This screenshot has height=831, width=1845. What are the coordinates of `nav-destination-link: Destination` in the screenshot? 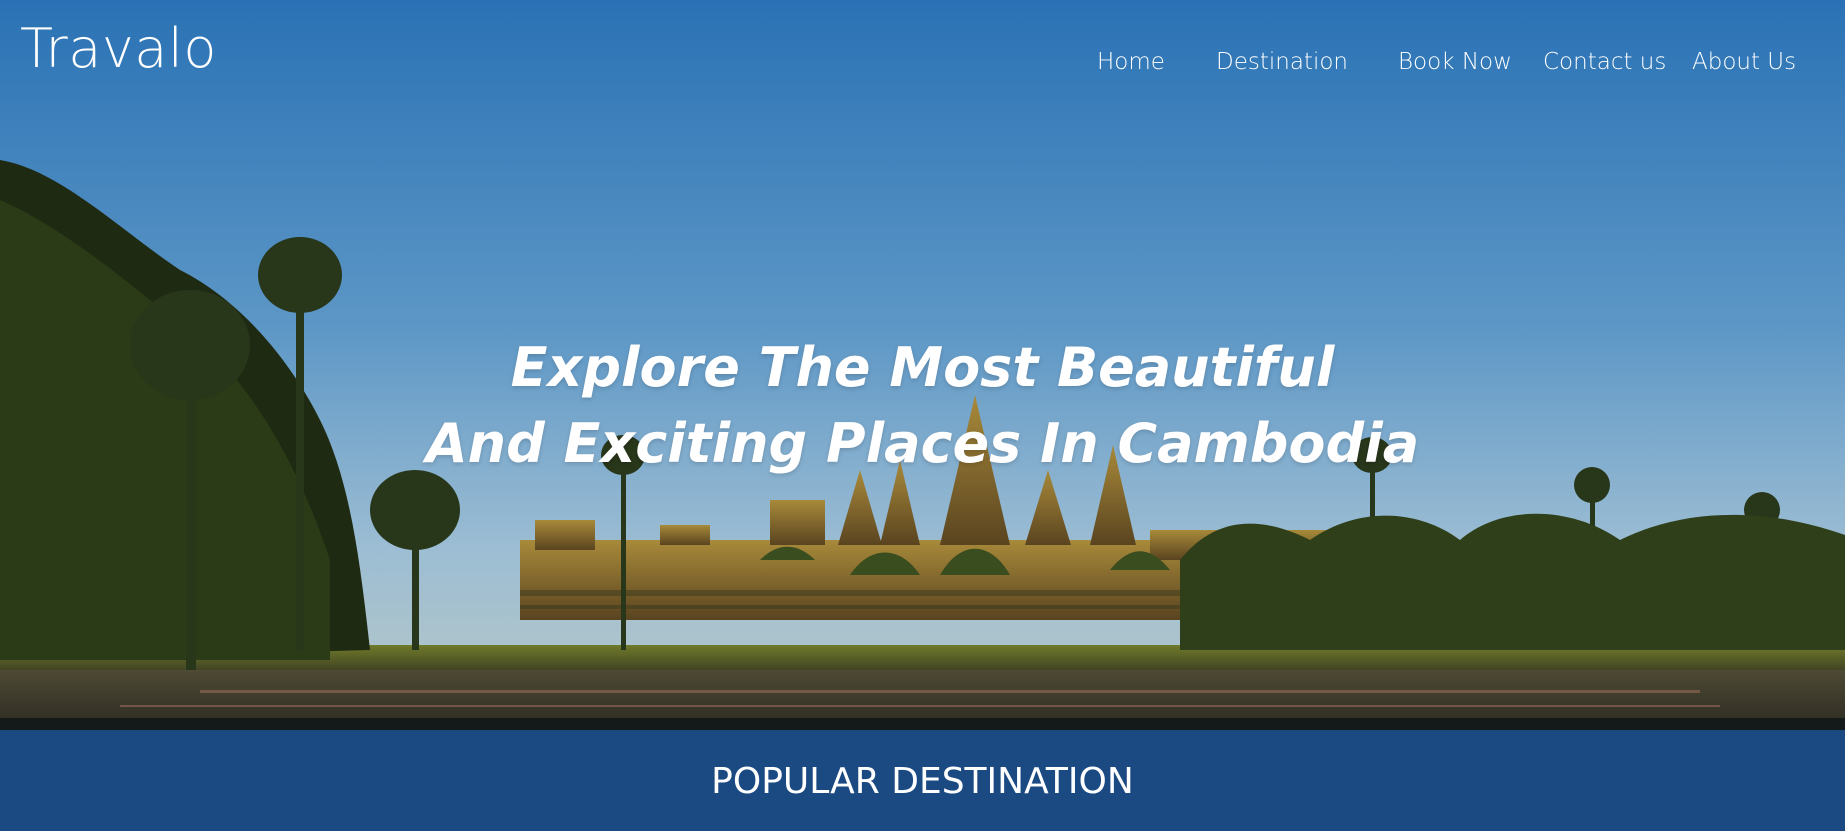 It's located at (1282, 62).